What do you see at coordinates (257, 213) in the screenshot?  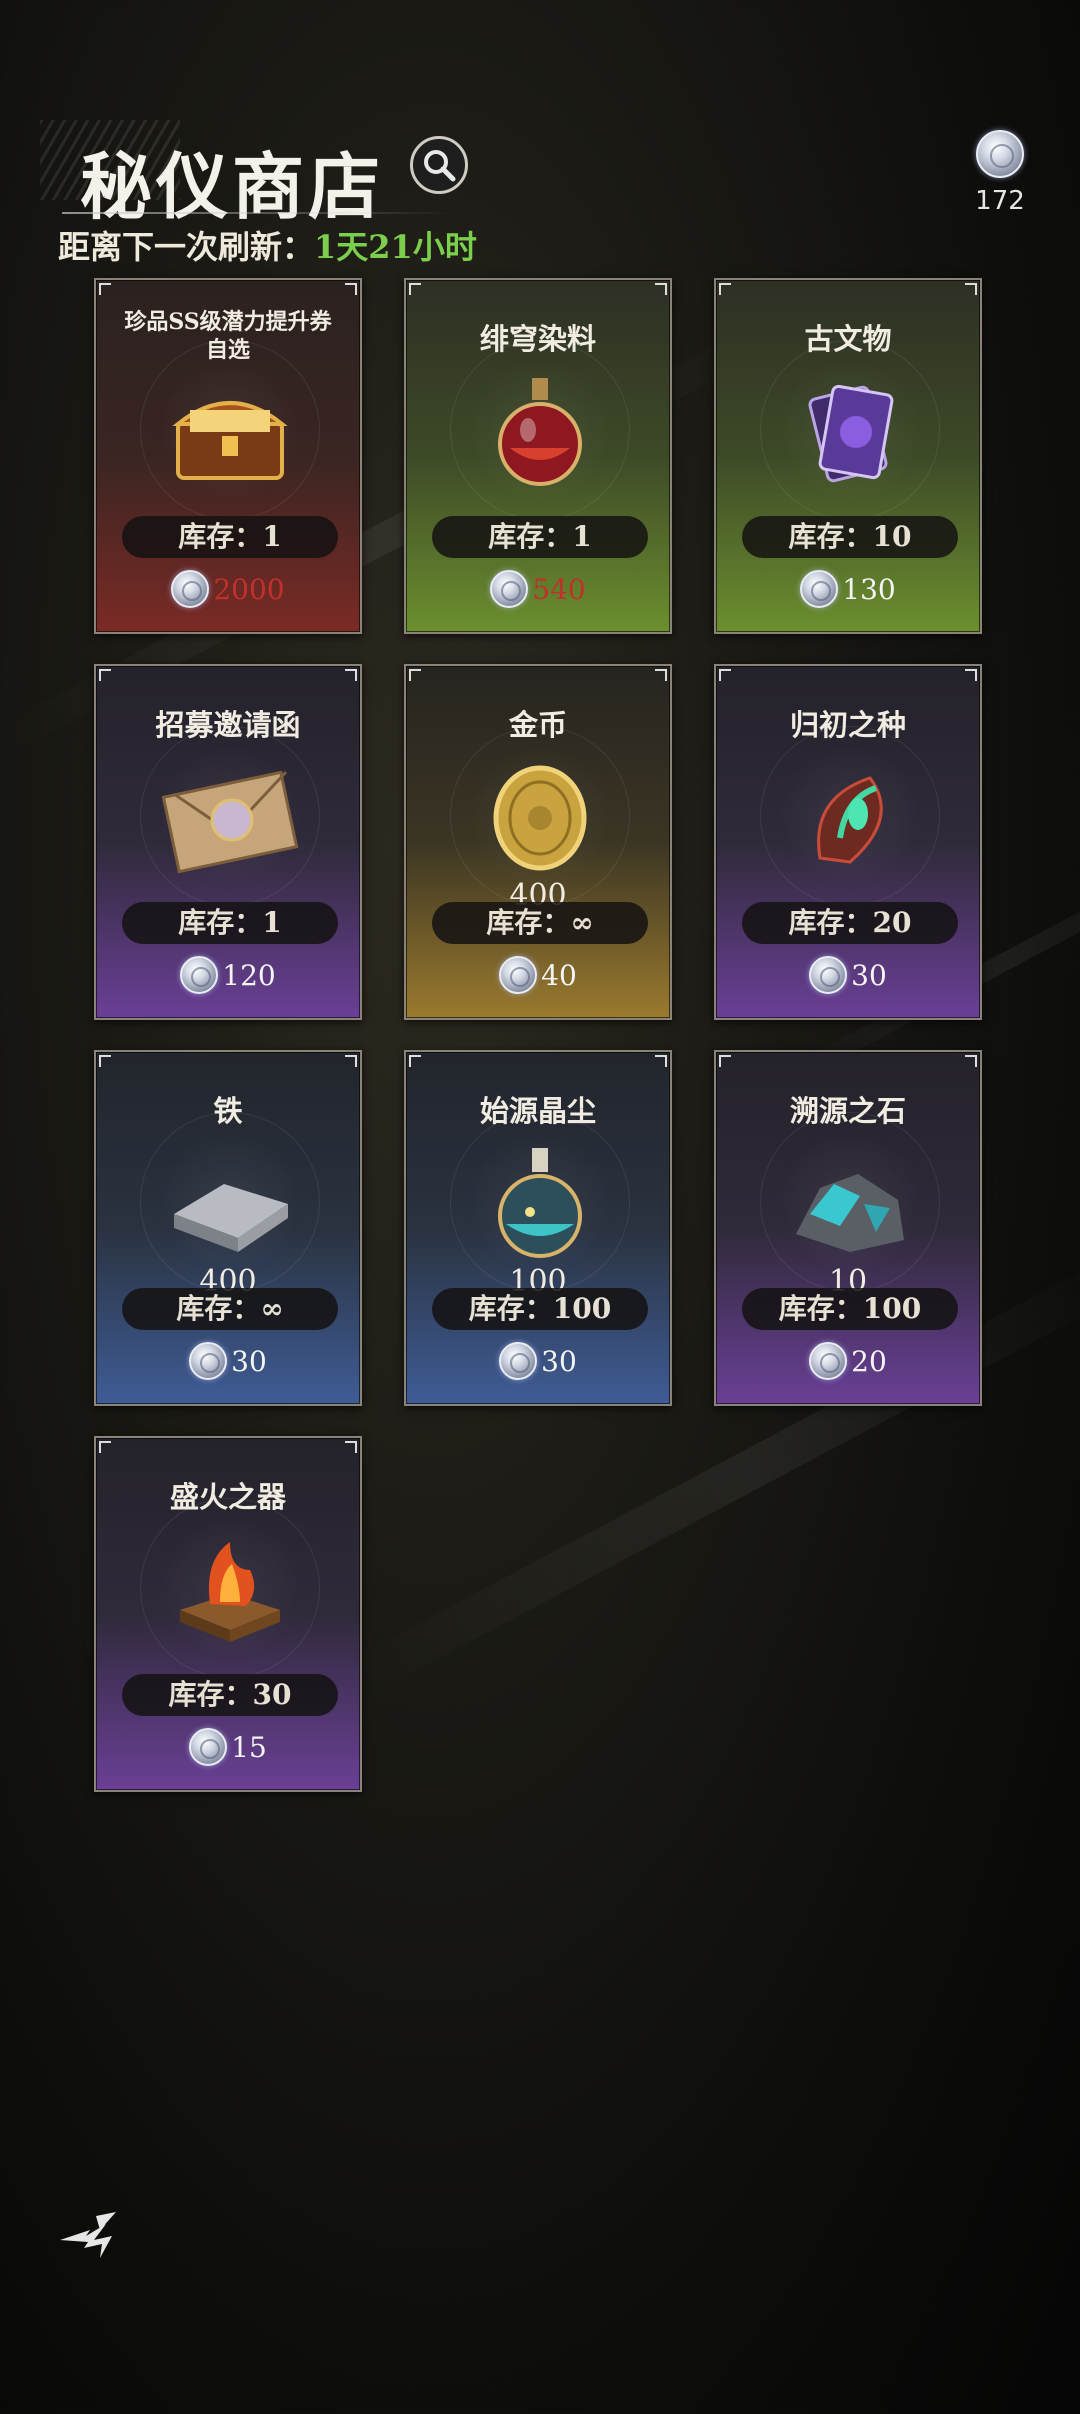 I see `title-divider` at bounding box center [257, 213].